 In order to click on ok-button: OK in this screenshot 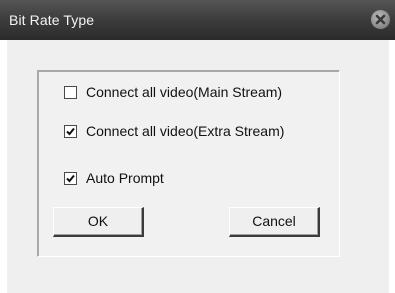, I will do `click(98, 222)`.